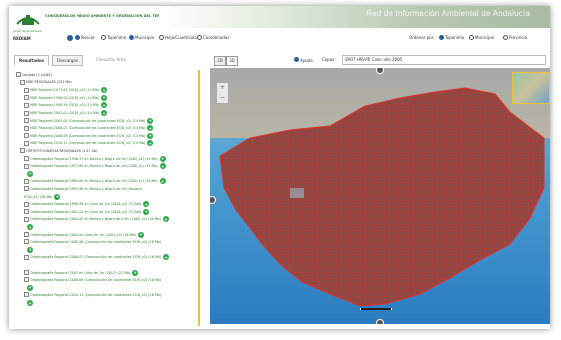 This screenshot has width=561, height=340. What do you see at coordinates (66, 90) in the screenshot?
I see `tree-item: MDE Regional 1977-83 (2010_v2) (14 Mb) +` at bounding box center [66, 90].